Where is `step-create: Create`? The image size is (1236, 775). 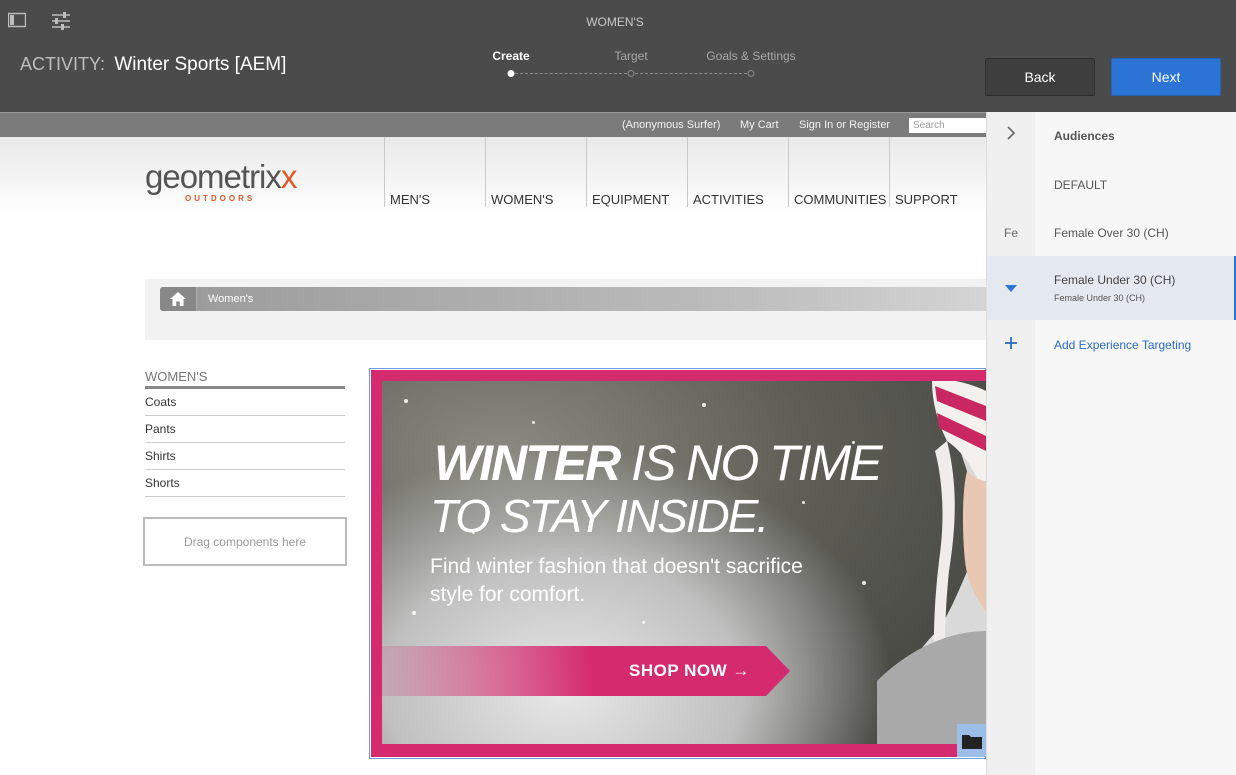
step-create: Create is located at coordinates (510, 56).